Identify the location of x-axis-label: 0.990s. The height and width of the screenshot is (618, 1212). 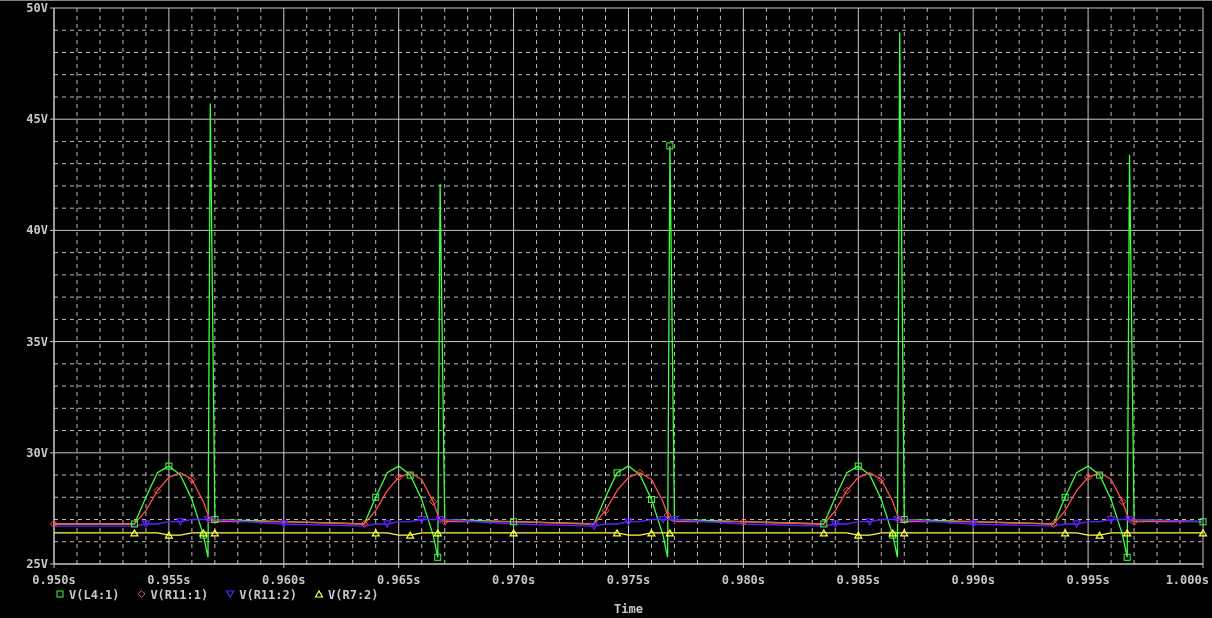
(973, 580).